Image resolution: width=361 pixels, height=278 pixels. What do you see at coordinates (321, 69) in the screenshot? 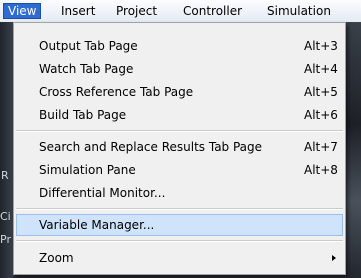
I see `menu-item-shortcut: Alt+4` at bounding box center [321, 69].